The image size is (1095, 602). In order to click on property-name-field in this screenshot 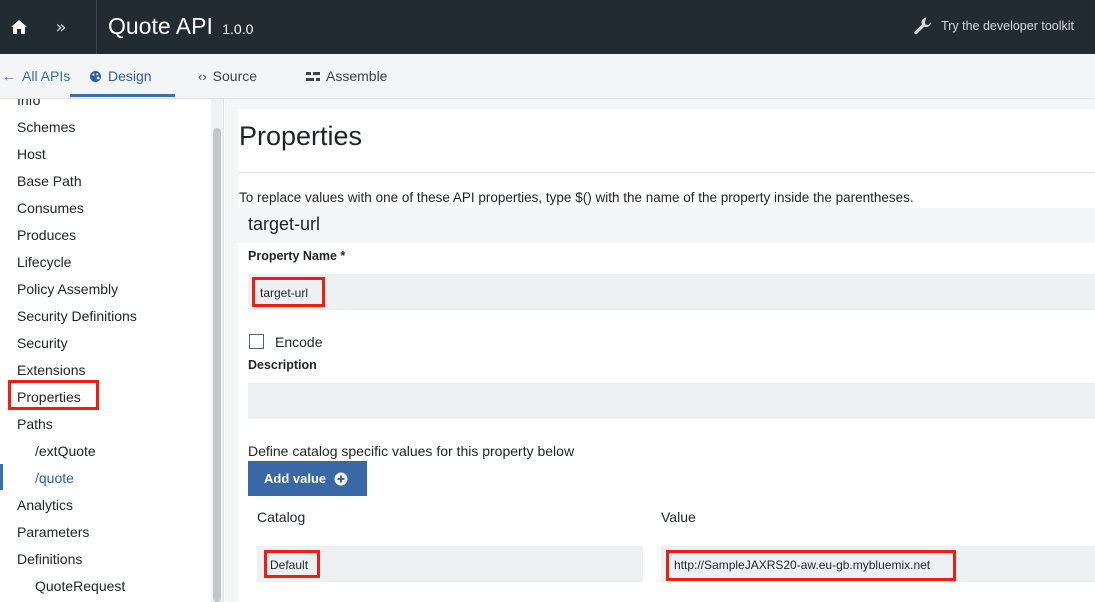, I will do `click(671, 292)`.